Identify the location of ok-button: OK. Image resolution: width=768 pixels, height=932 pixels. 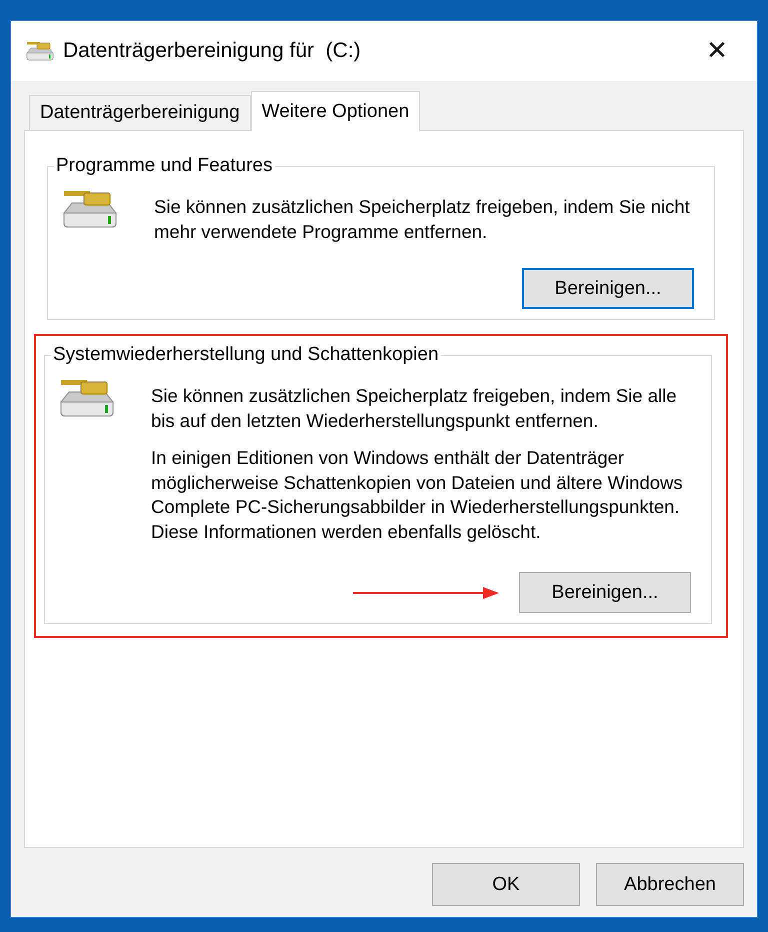
(506, 884).